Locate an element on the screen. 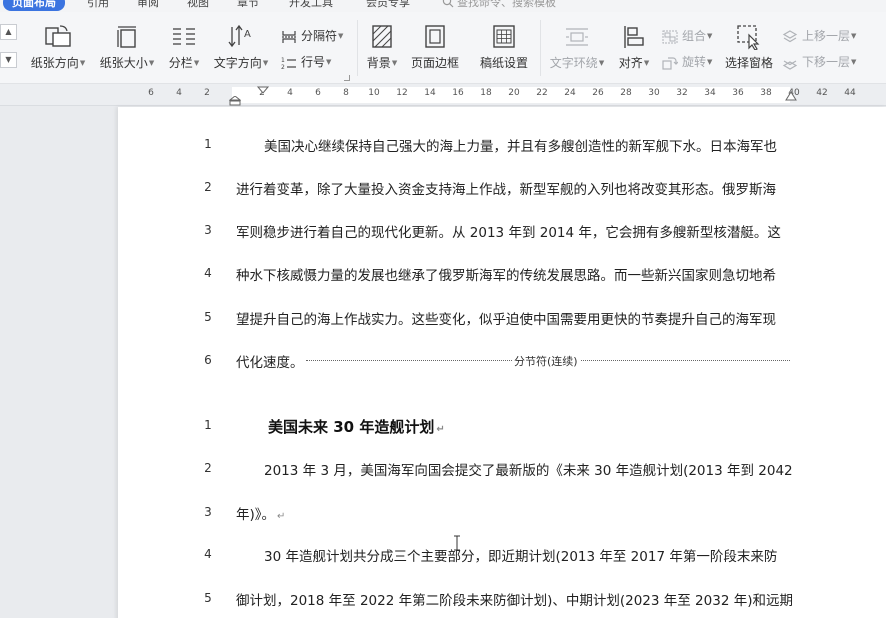 The height and width of the screenshot is (618, 886). search-icon is located at coordinates (448, 4).